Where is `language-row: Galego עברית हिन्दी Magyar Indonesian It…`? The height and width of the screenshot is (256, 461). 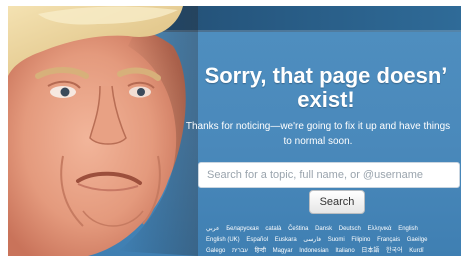 language-row: Galego עברית हिन्दी Magyar Indonesian It… is located at coordinates (333, 251).